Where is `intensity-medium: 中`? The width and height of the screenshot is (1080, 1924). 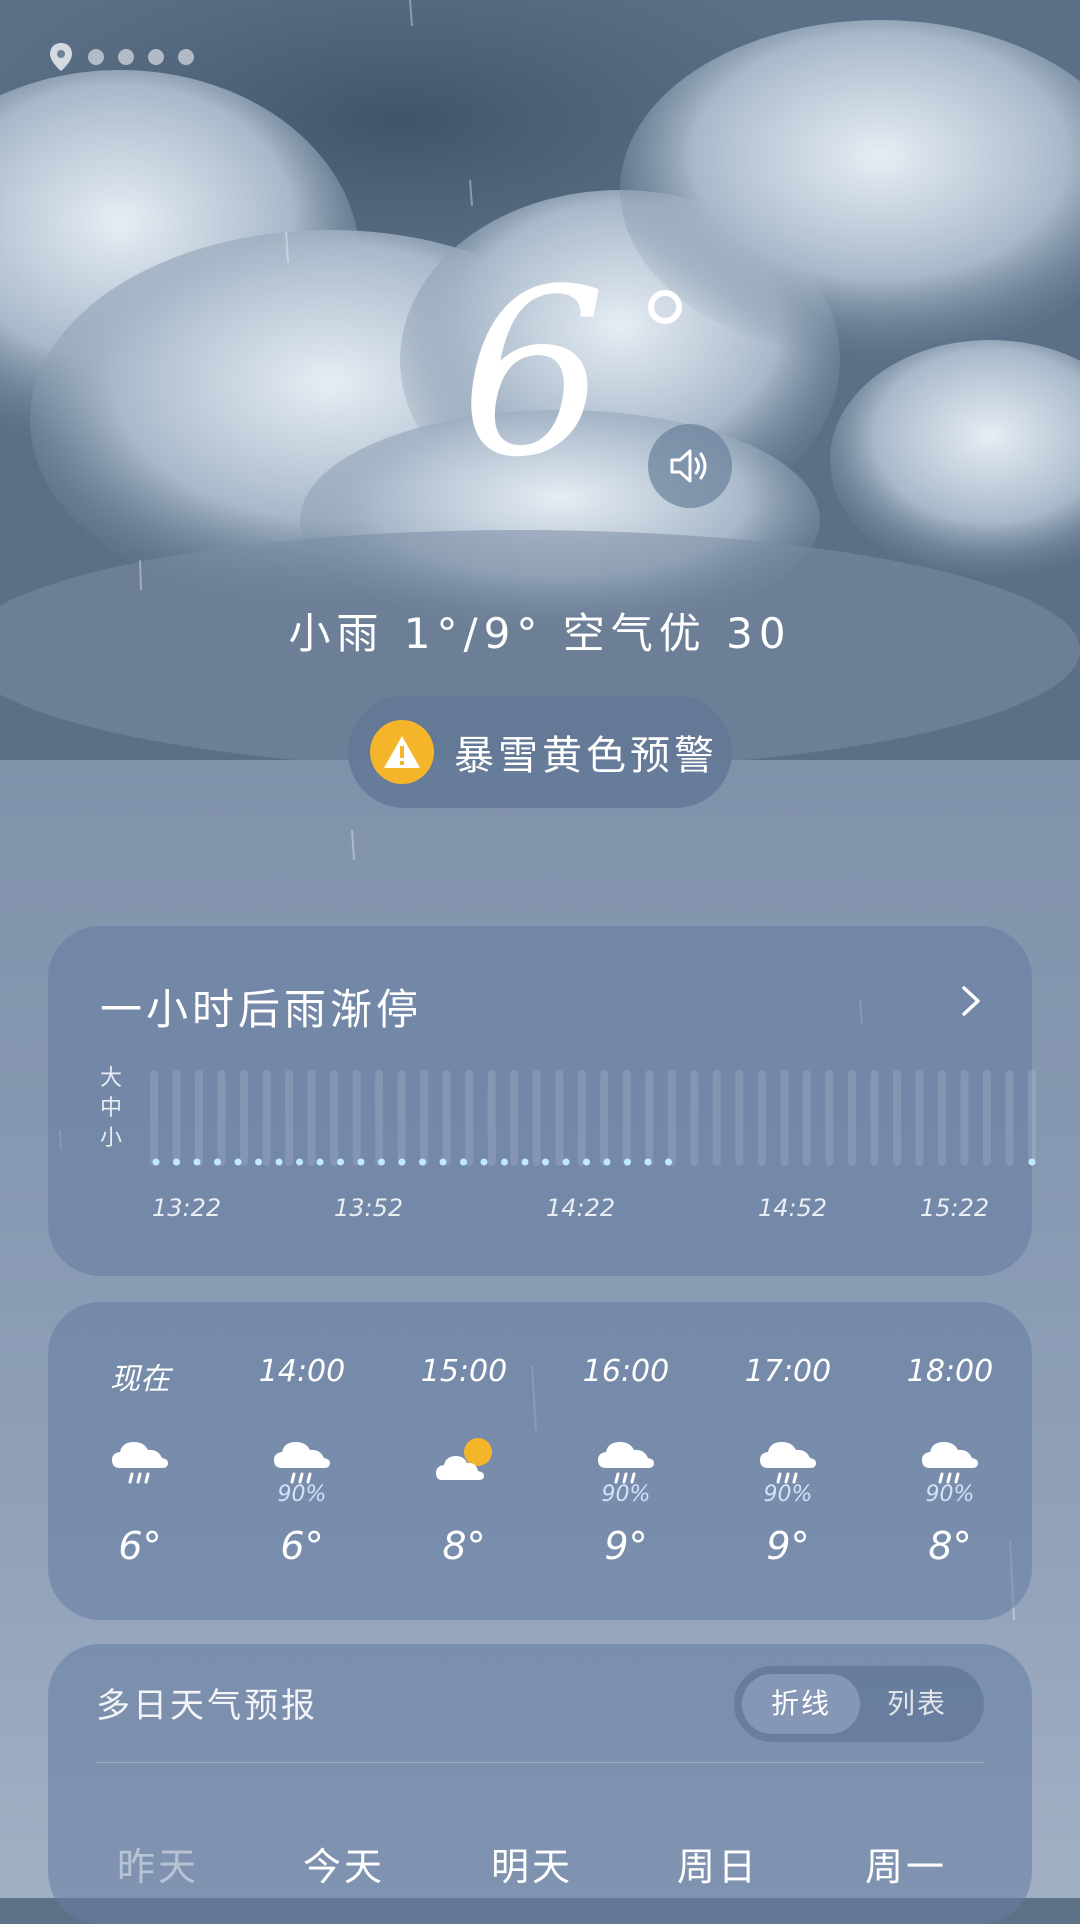 intensity-medium: 中 is located at coordinates (111, 1108).